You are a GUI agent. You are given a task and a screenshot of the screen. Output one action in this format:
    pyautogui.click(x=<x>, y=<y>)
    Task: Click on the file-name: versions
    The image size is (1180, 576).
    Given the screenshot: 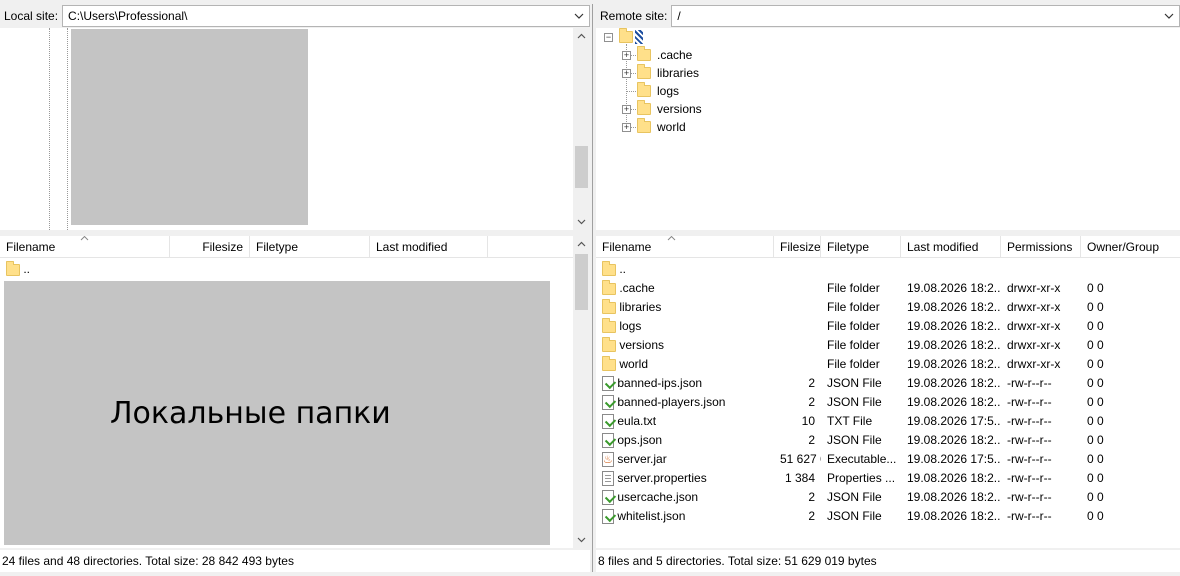 What is the action you would take?
    pyautogui.click(x=641, y=345)
    